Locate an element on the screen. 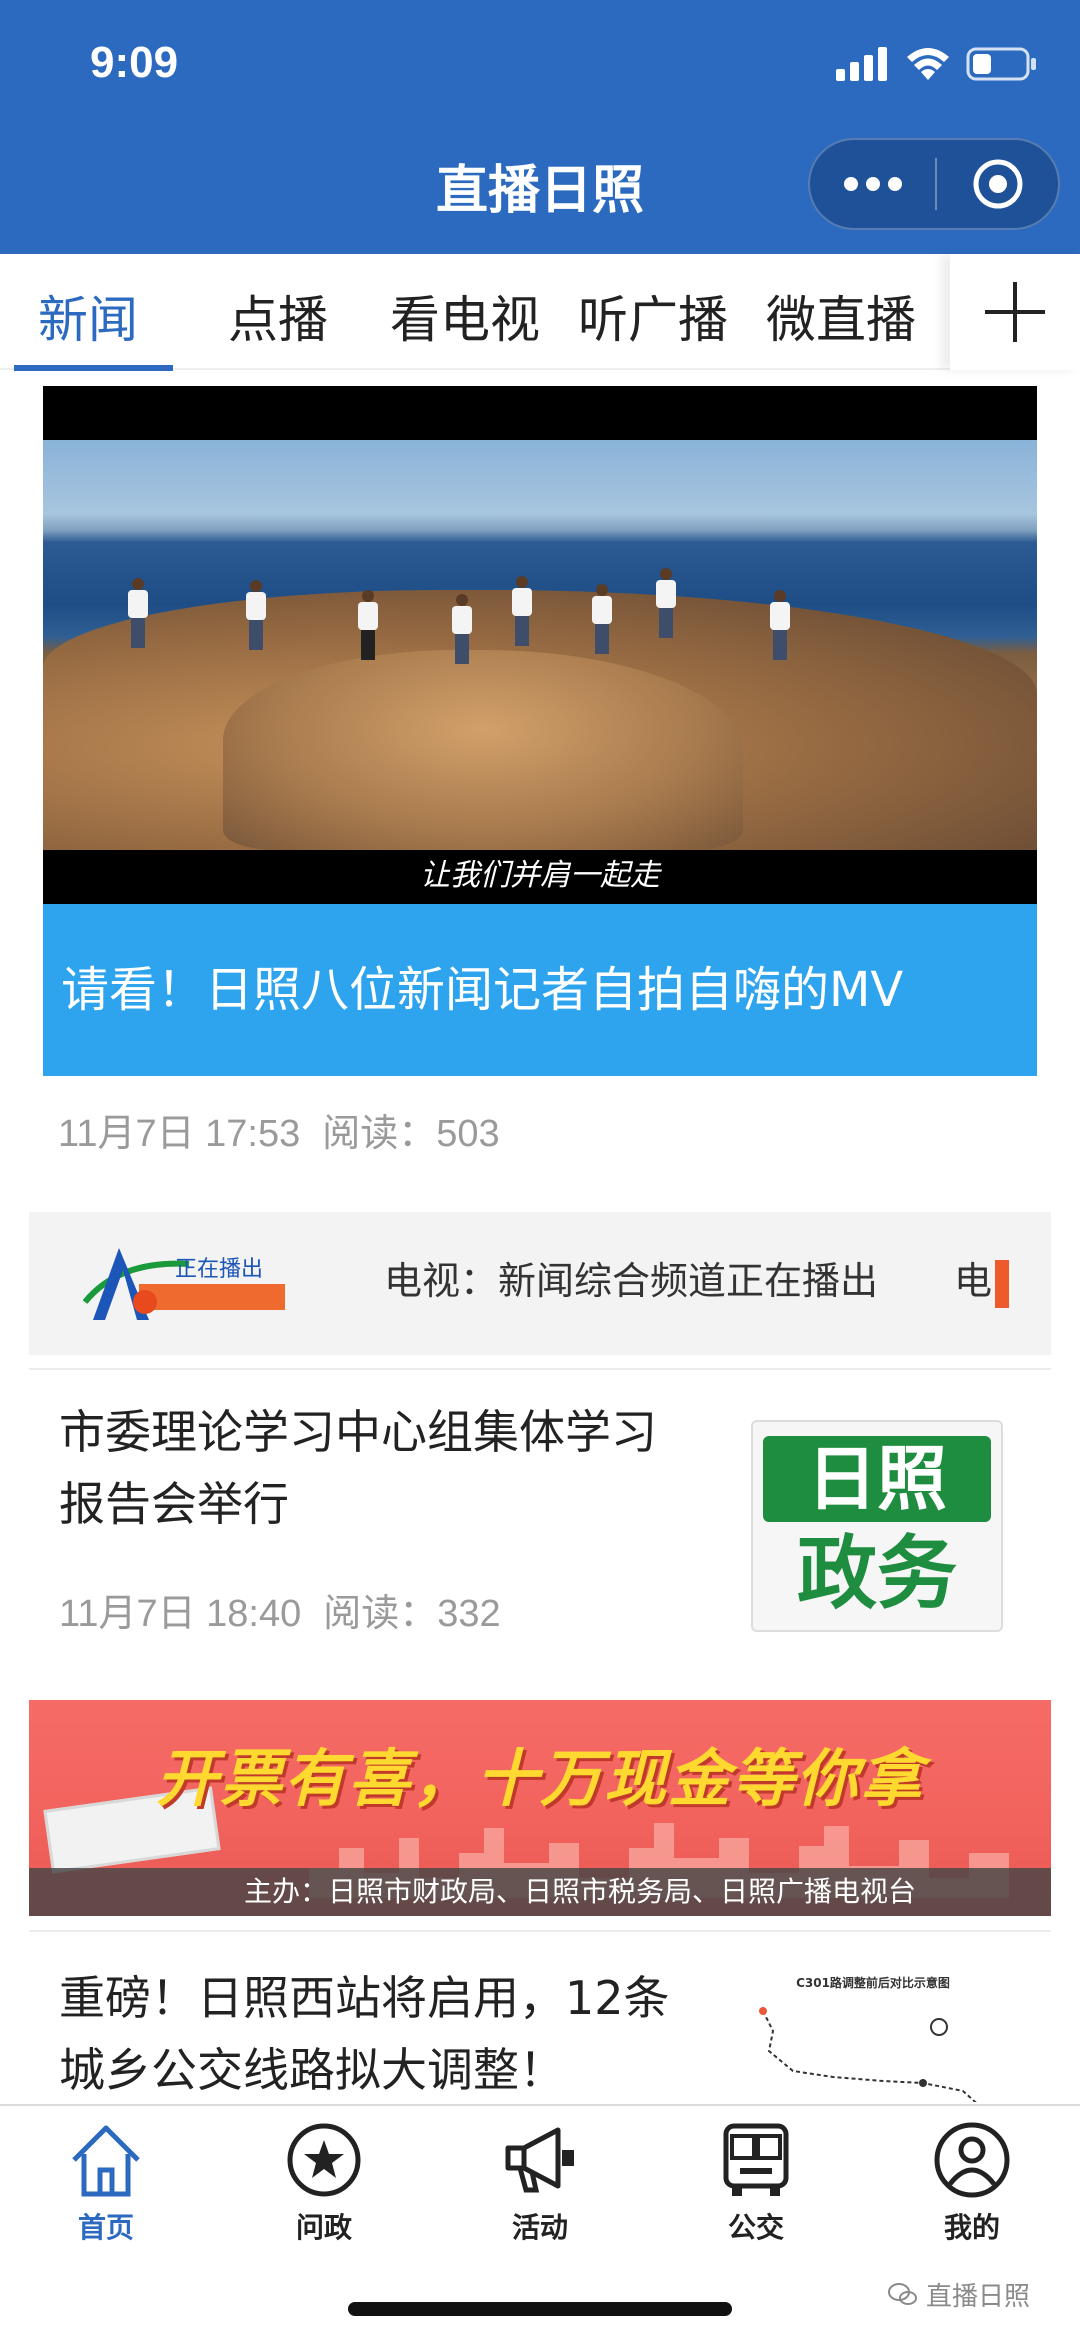 Image resolution: width=1080 pixels, height=2339 pixels. tabbar-inquiry-label: 问政 is located at coordinates (323, 2227).